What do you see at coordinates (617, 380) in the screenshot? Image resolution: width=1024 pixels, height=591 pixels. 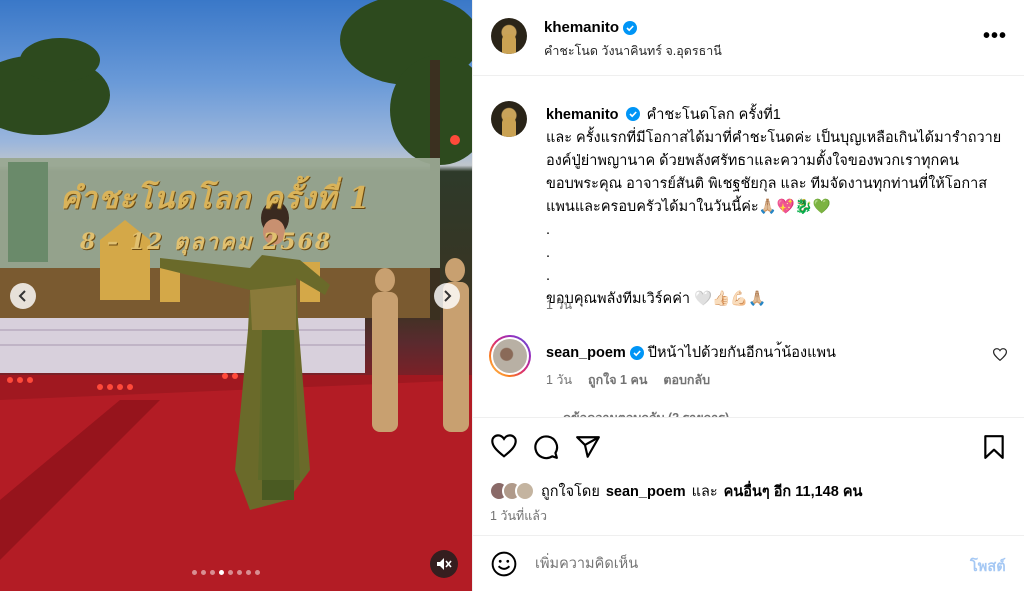 I see `comment-likes: ถูกใจ 1 คน` at bounding box center [617, 380].